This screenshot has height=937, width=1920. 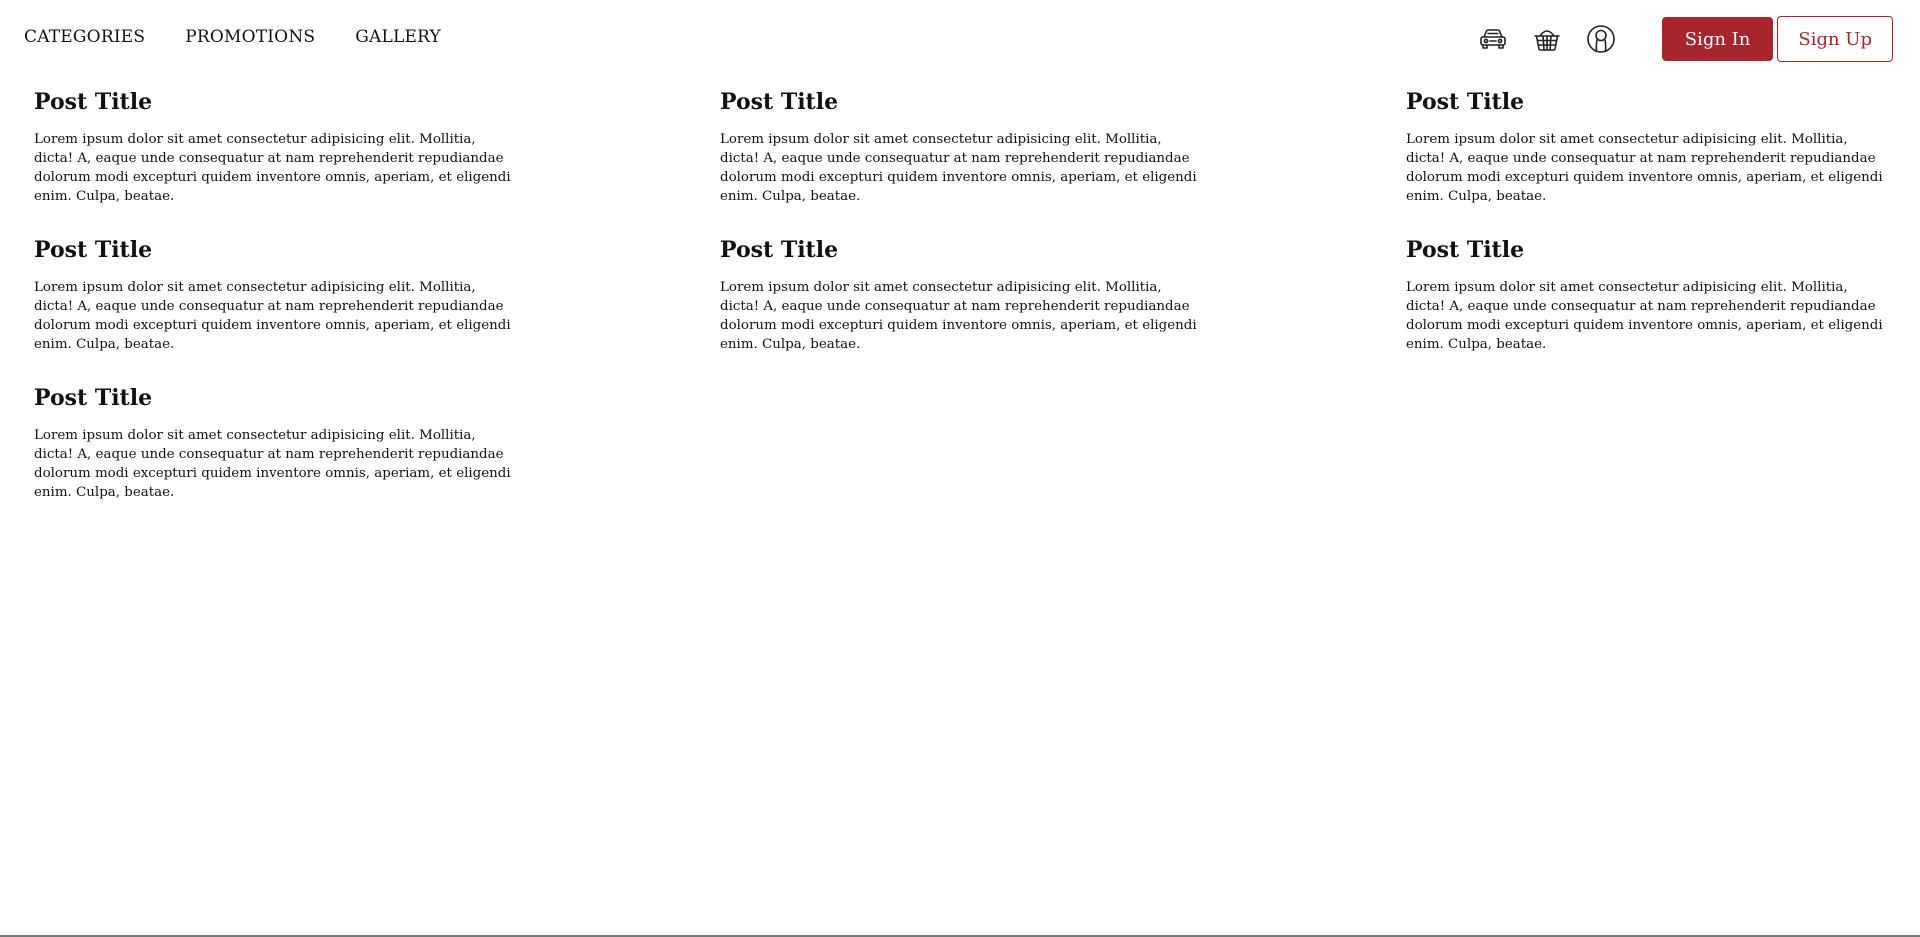 I want to click on main-nav: CATEGORIES PROMOTIONS GALLERY, so click(x=232, y=37).